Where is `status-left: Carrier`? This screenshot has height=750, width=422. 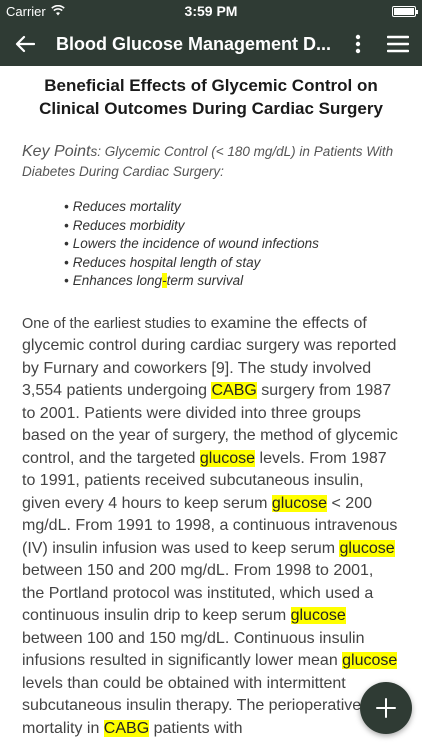 status-left: Carrier is located at coordinates (35, 11).